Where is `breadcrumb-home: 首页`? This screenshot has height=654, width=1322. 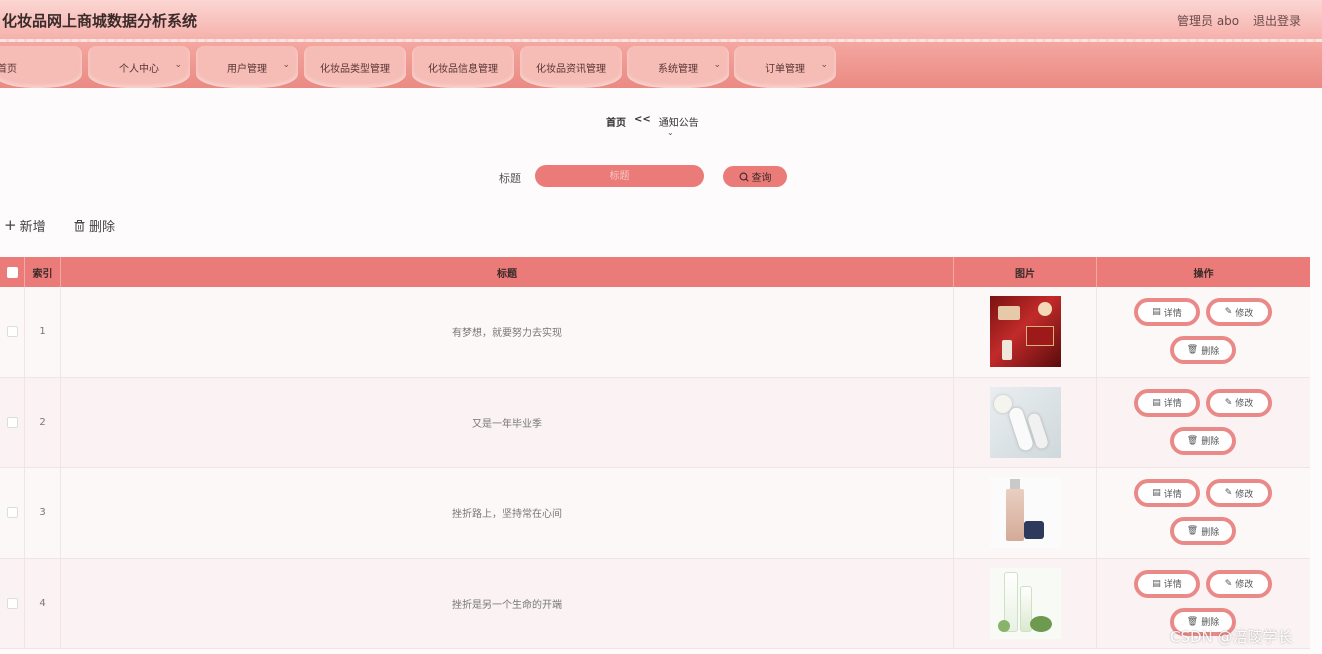
breadcrumb-home: 首页 is located at coordinates (616, 121).